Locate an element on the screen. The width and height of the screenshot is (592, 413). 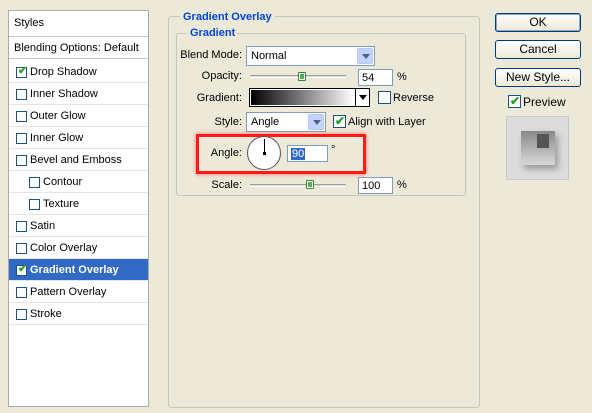
bevel-emboss-checkbox is located at coordinates (21, 160).